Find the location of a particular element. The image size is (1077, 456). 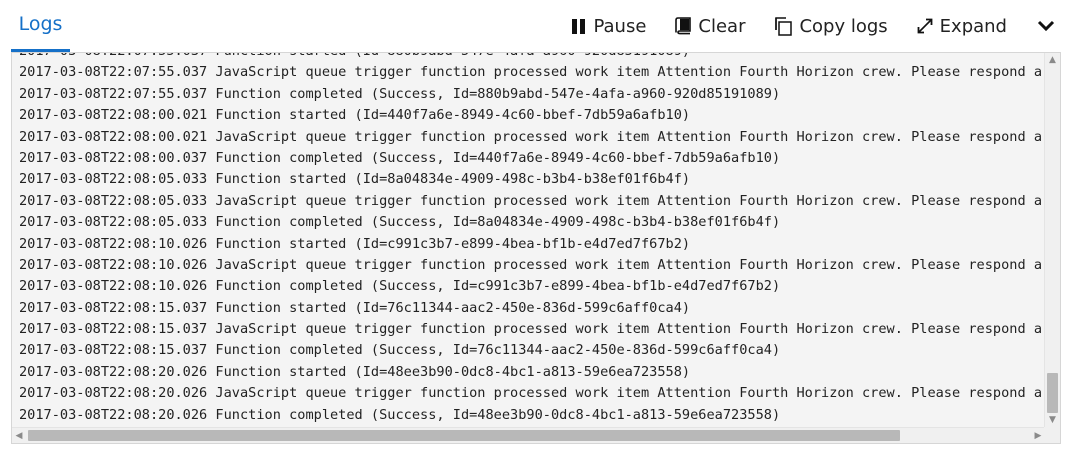

horizontal-scrollbar: ◀ ▶ is located at coordinates (528, 435).